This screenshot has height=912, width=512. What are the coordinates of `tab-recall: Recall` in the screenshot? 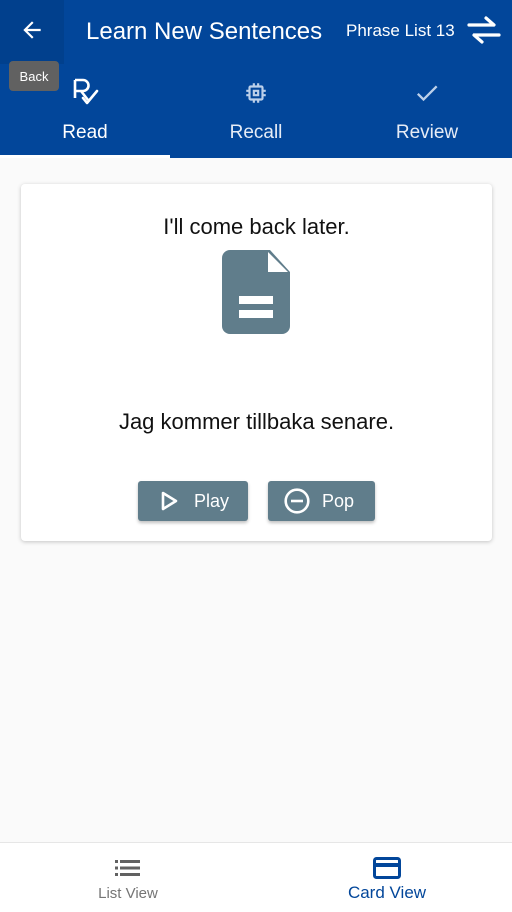 It's located at (256, 114).